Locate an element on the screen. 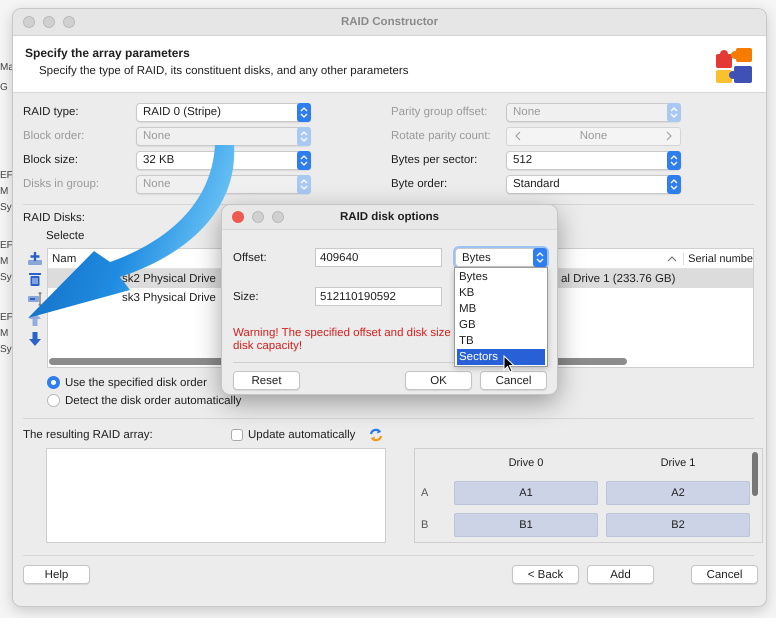  parameter-label: Rotate parity count: is located at coordinates (441, 136).